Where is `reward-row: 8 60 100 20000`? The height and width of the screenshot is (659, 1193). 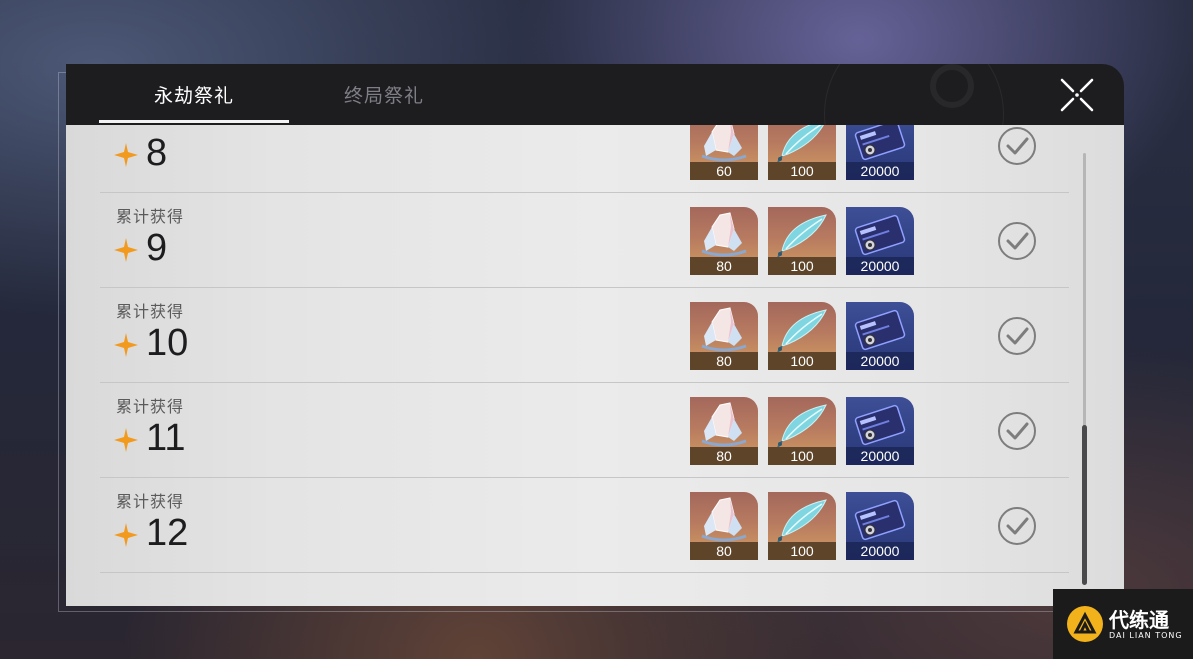 reward-row: 8 60 100 20000 is located at coordinates (584, 159).